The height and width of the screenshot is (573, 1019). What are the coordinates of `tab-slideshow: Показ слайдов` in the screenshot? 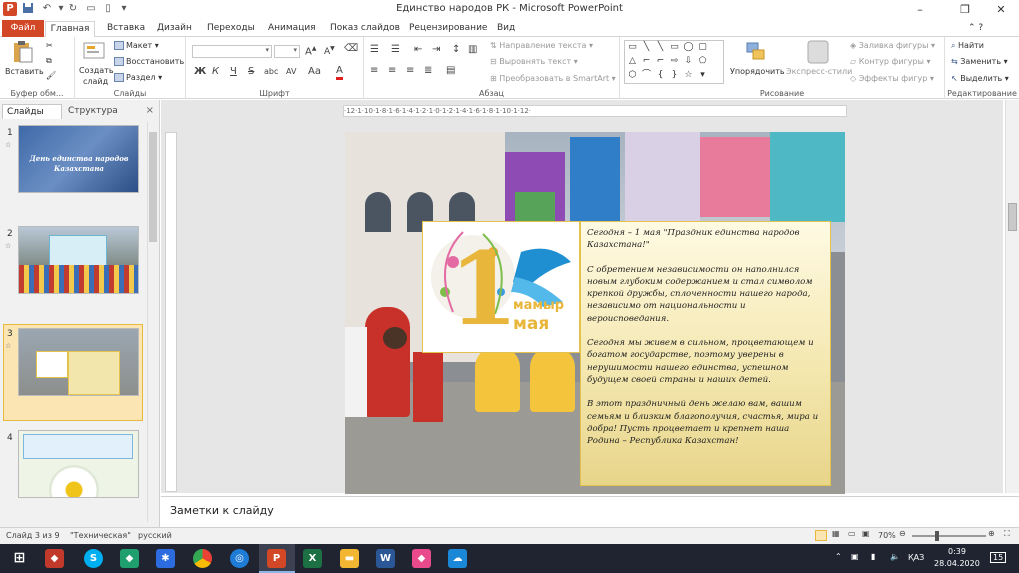 It's located at (365, 29).